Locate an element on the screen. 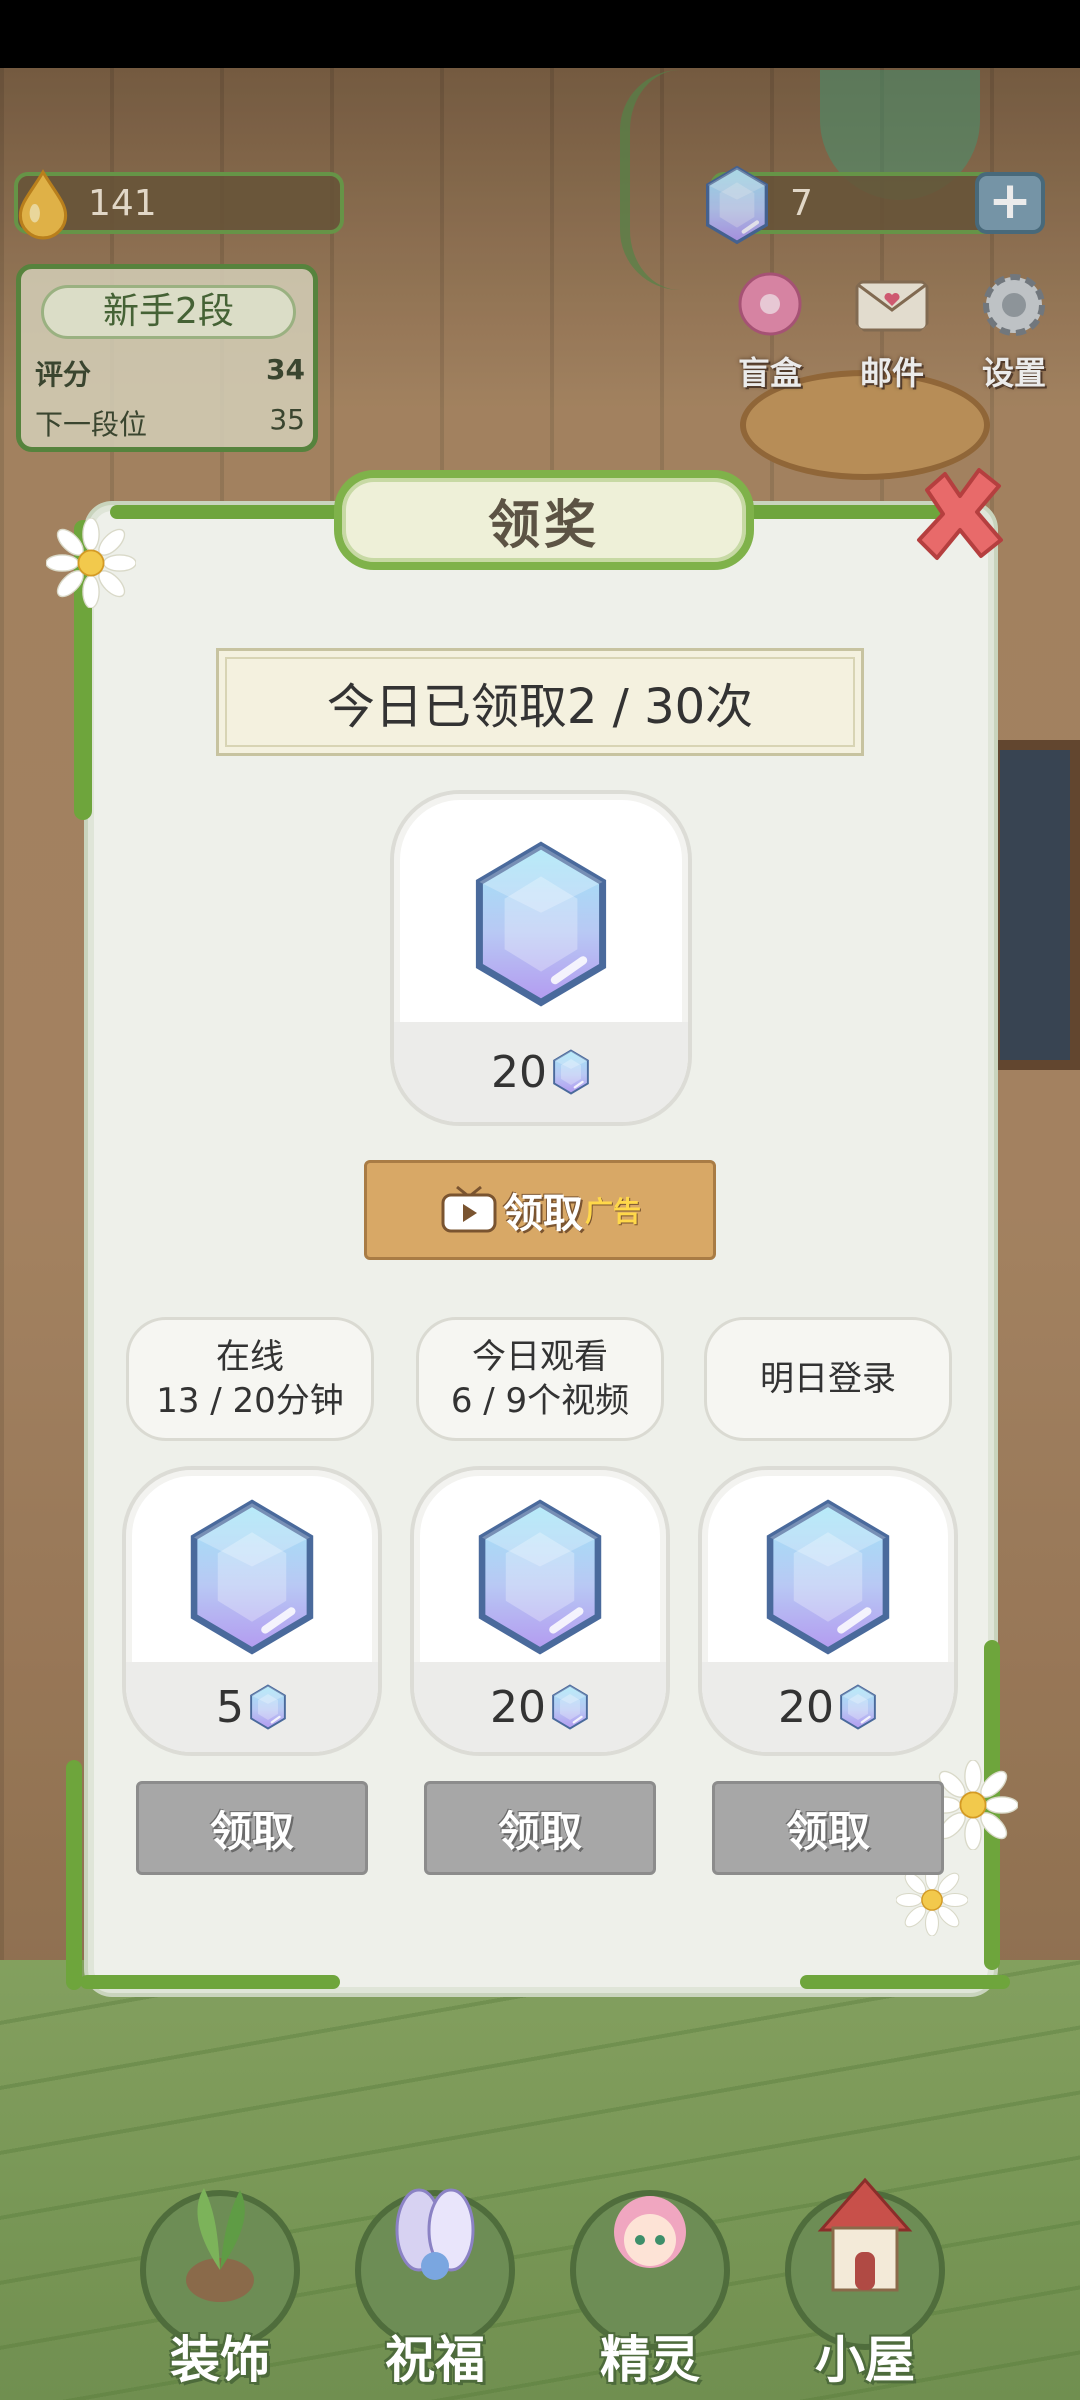 The image size is (1080, 2400). nav-spirit: 精灵 is located at coordinates (650, 2285).